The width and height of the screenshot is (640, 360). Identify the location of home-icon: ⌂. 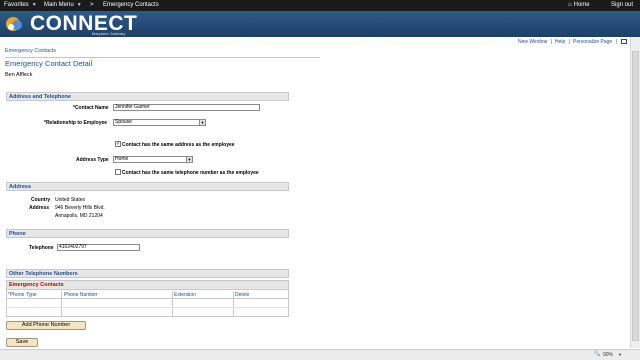
(570, 5).